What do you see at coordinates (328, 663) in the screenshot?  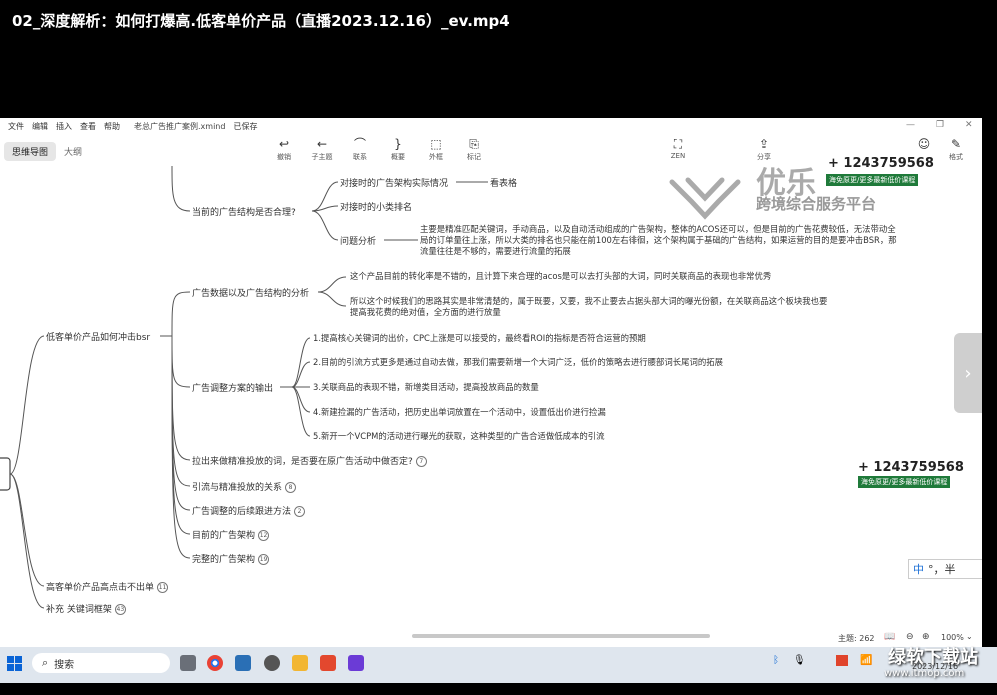 I see `xmind-icon` at bounding box center [328, 663].